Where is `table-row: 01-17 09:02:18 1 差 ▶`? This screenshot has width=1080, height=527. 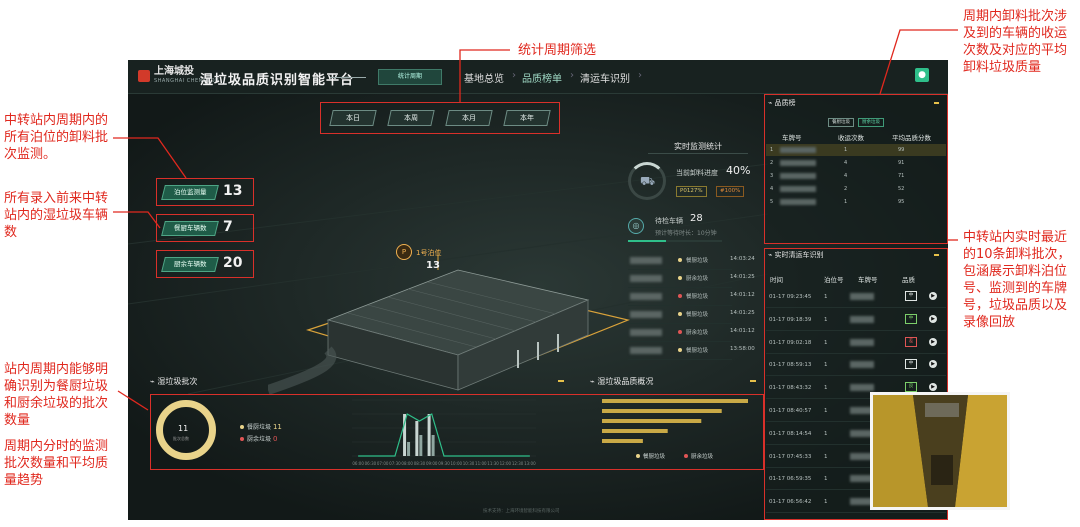 table-row: 01-17 09:02:18 1 差 ▶ is located at coordinates (856, 343).